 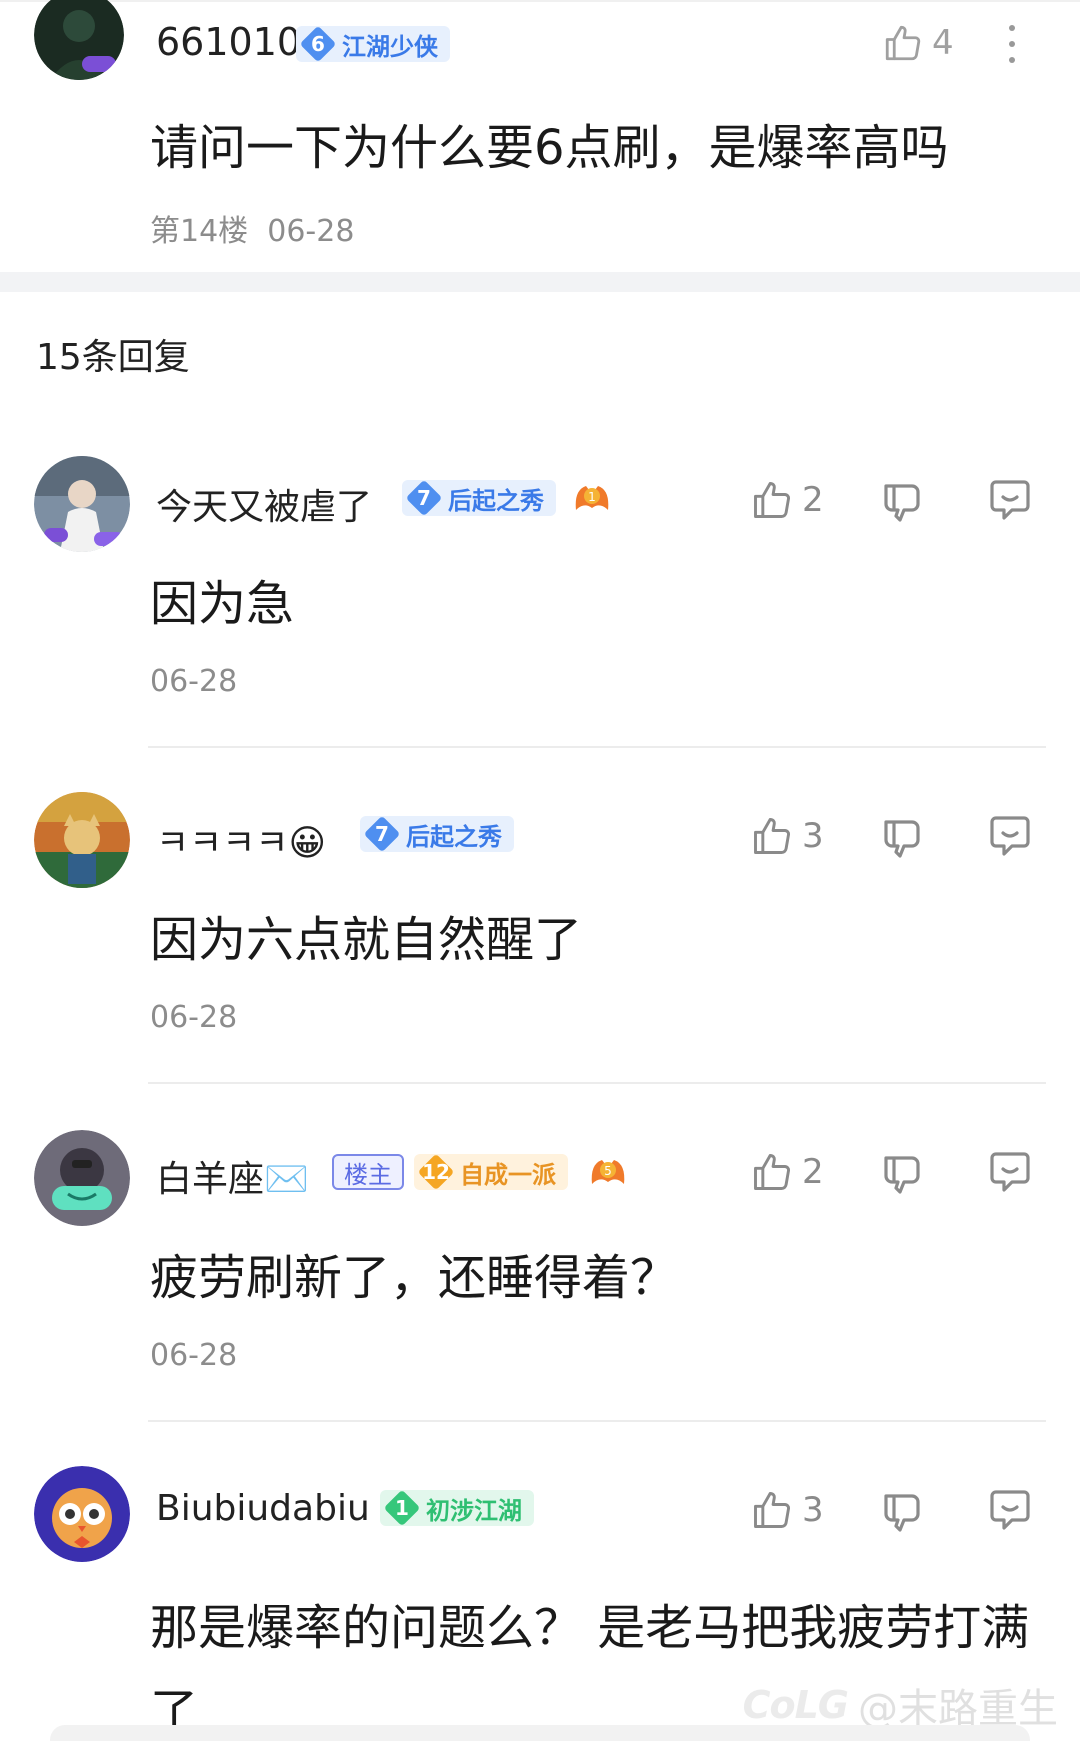 What do you see at coordinates (263, 1508) in the screenshot?
I see `reply-username: Biubiudabiu` at bounding box center [263, 1508].